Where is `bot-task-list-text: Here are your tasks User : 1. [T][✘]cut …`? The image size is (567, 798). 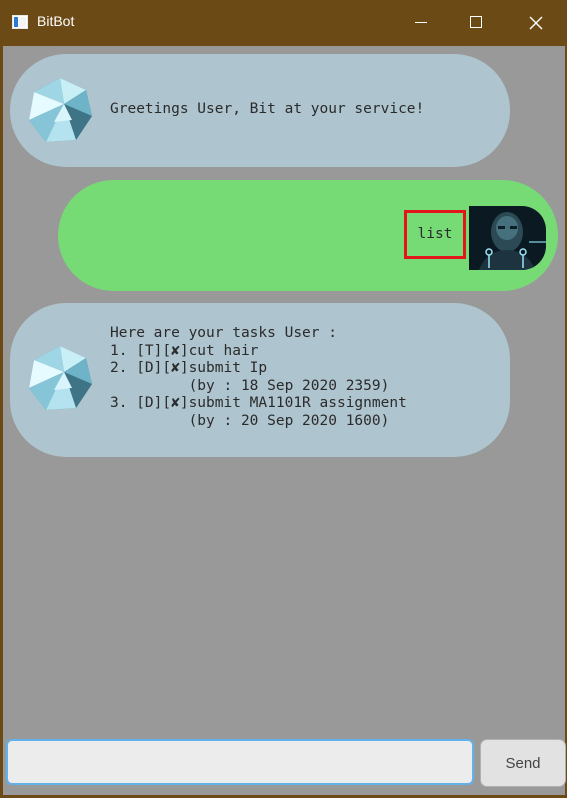
bot-task-list-text: Here are your tasks User : 1. [T][✘]cut … is located at coordinates (258, 377).